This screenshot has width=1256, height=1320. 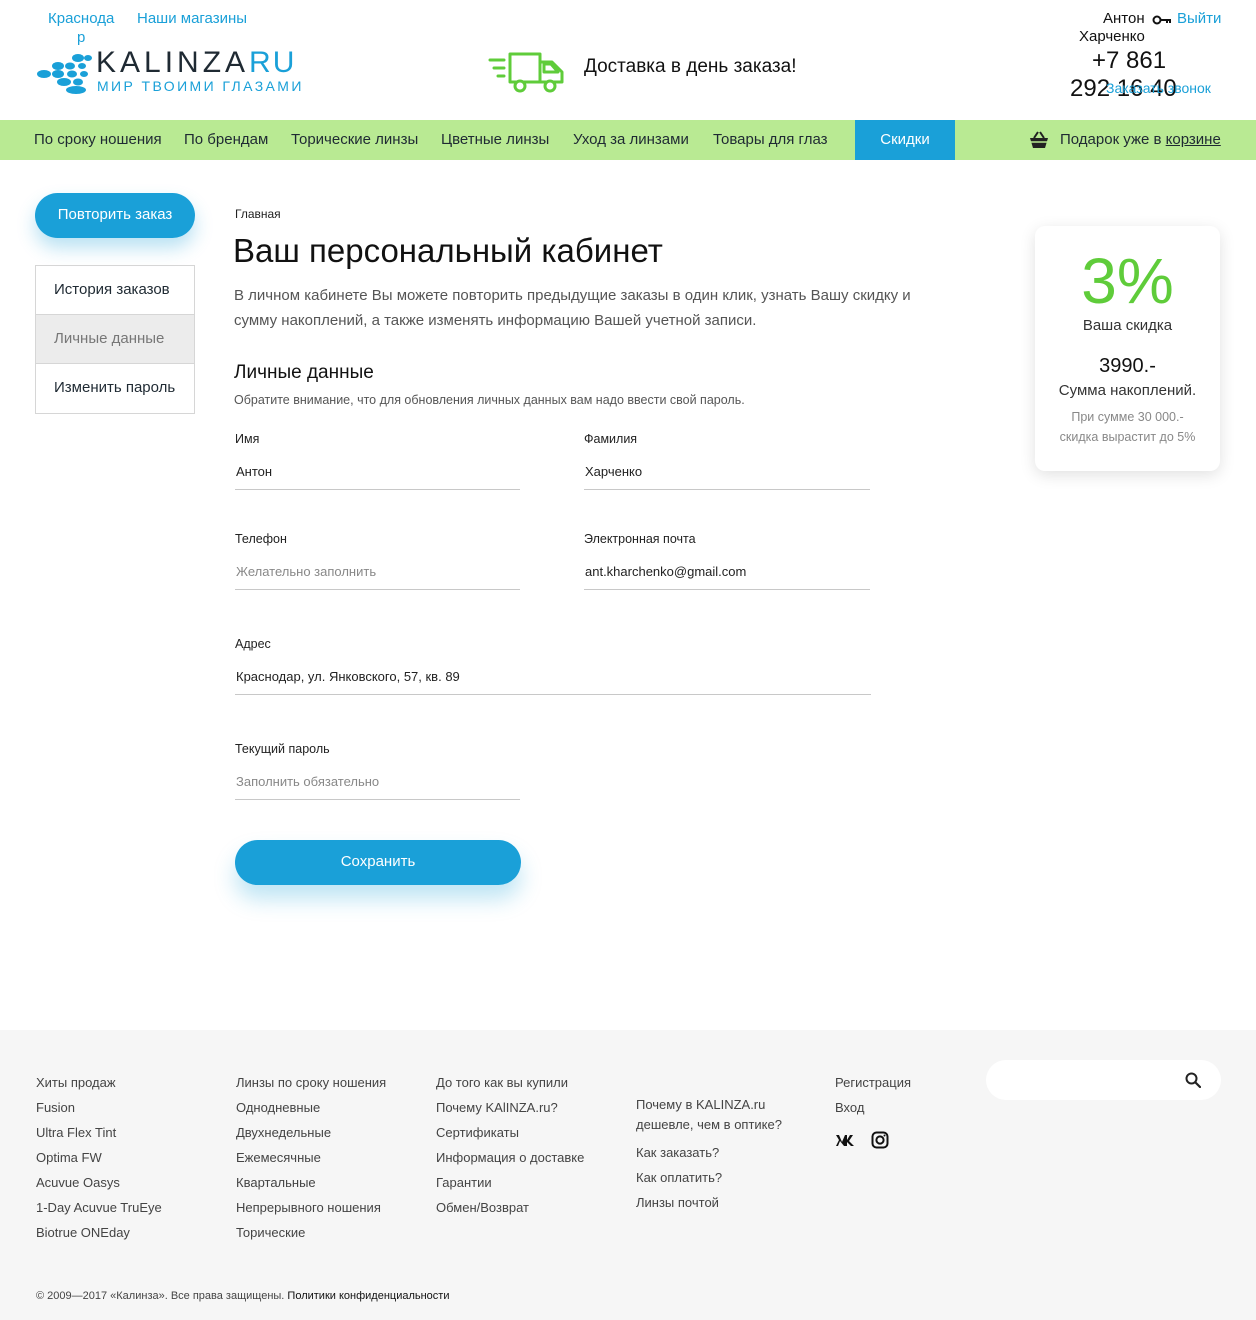 What do you see at coordinates (640, 539) in the screenshot?
I see `email-label: Электронная почта` at bounding box center [640, 539].